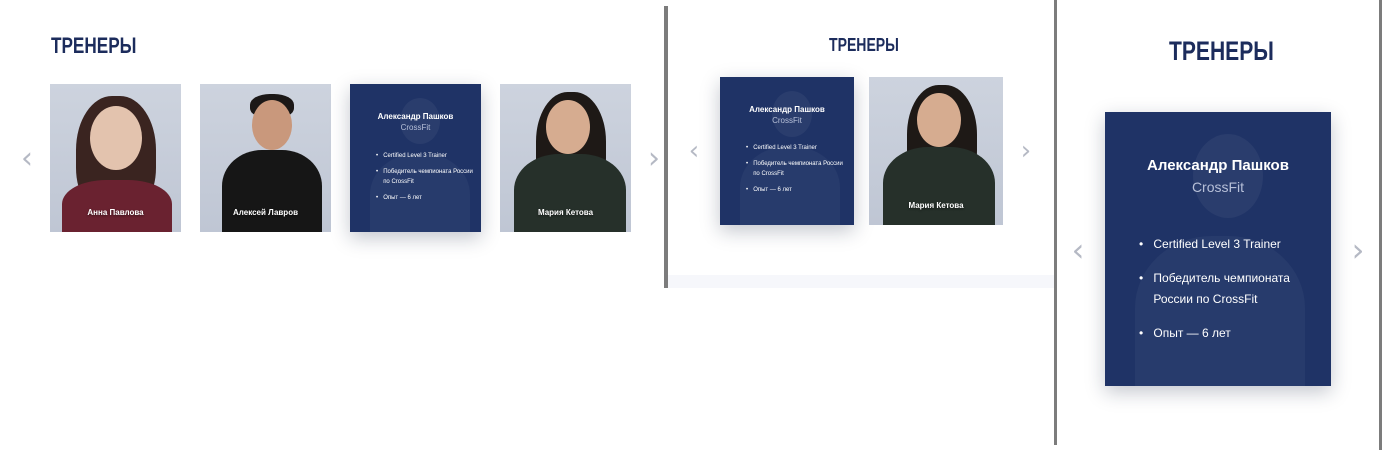 This screenshot has width=1384, height=450. I want to click on trainer-card-aleksey: Алексей Лавров, so click(265, 158).